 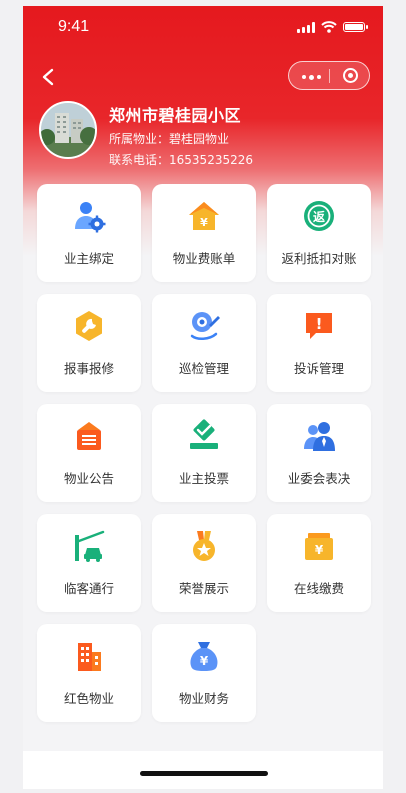 I want to click on menu-property-fee-bill: ¥ 物业费账单, so click(x=204, y=233).